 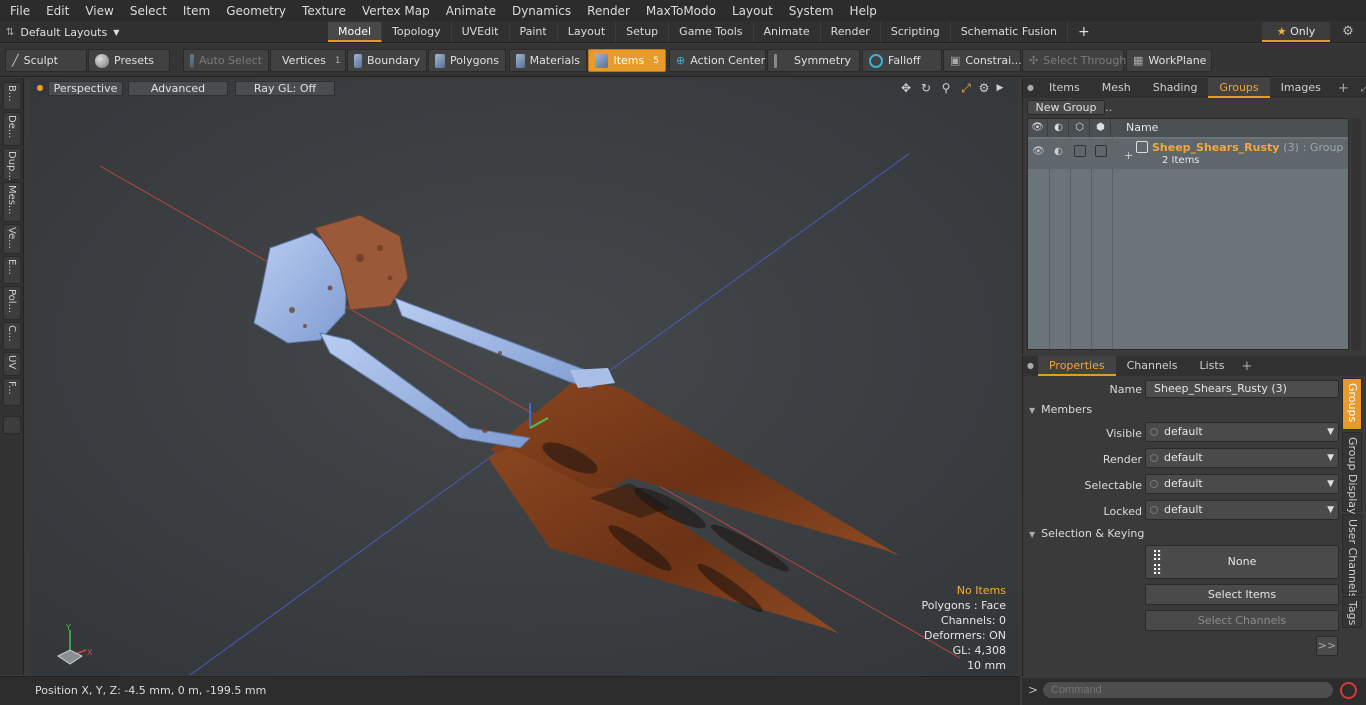 What do you see at coordinates (1239, 88) in the screenshot?
I see `tab-groups: Groups` at bounding box center [1239, 88].